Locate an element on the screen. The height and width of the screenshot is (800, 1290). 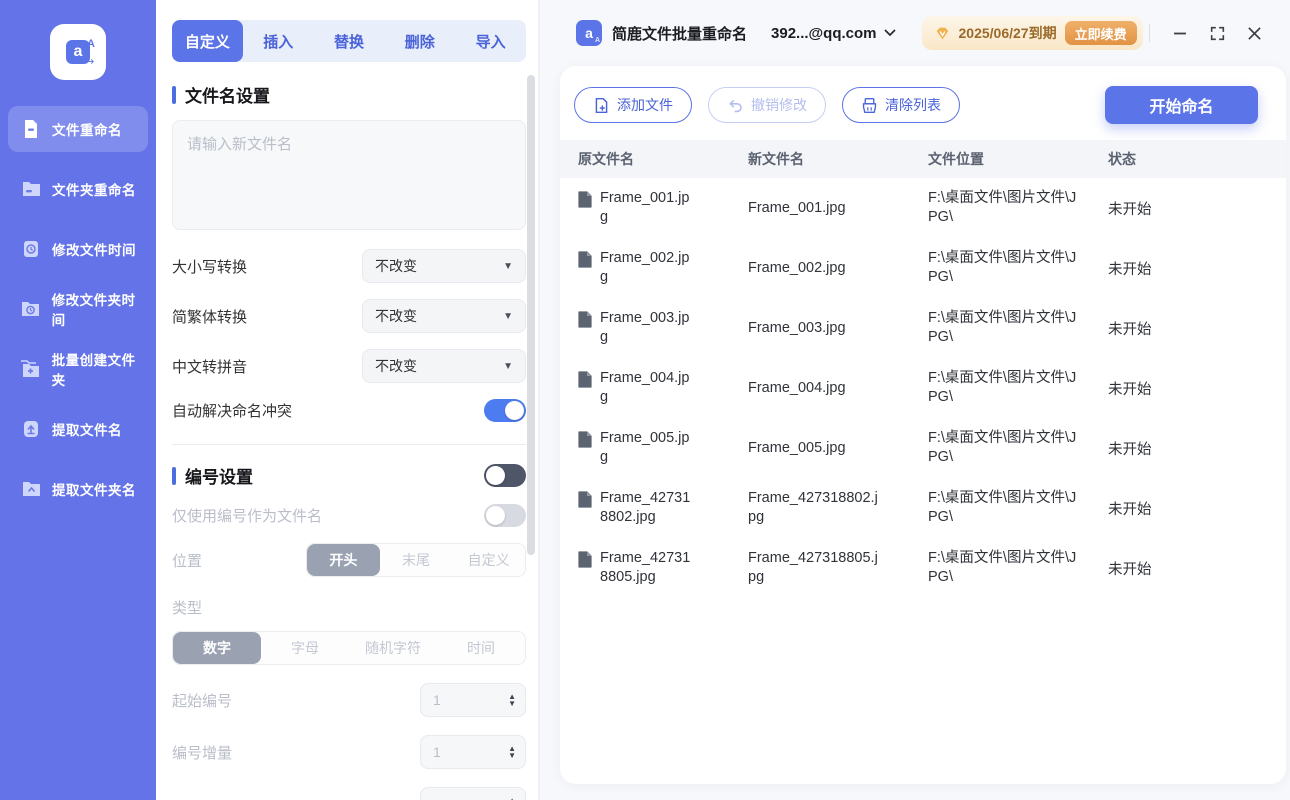
vip-expiry-date: 2025/06/27到期 is located at coordinates (1007, 33).